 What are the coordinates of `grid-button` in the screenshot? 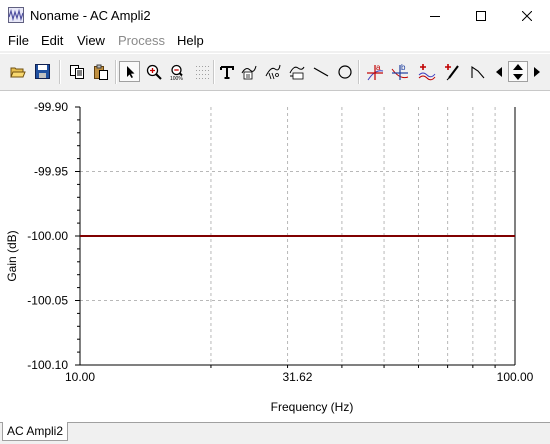 It's located at (201, 71).